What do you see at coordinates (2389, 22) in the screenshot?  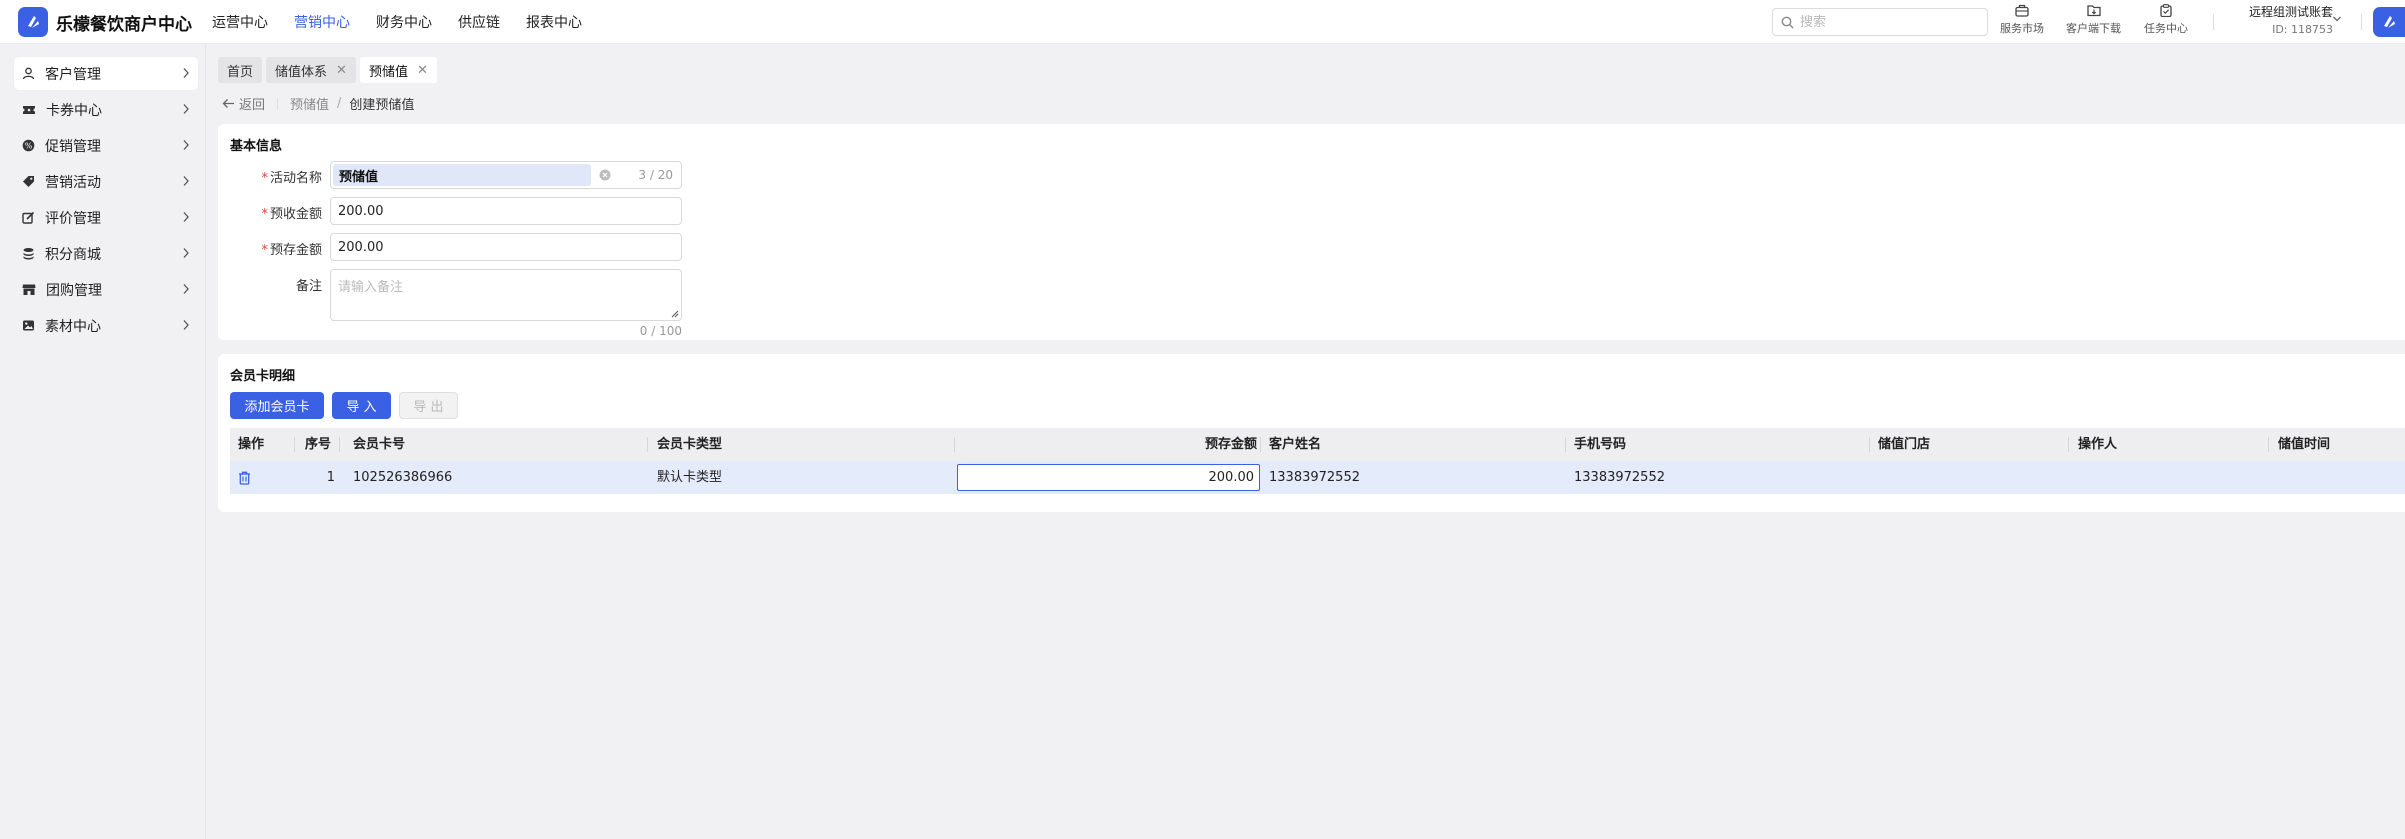 I see `app-switcher-logo-icon` at bounding box center [2389, 22].